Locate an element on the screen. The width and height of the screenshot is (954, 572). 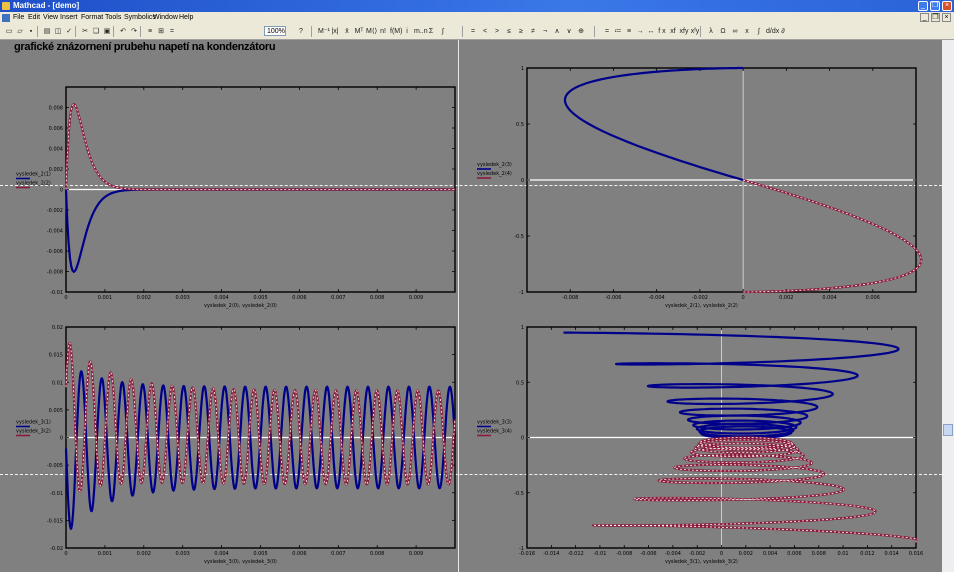
chart-top-left-ytick-label: -0.004 is located at coordinates (55, 232).